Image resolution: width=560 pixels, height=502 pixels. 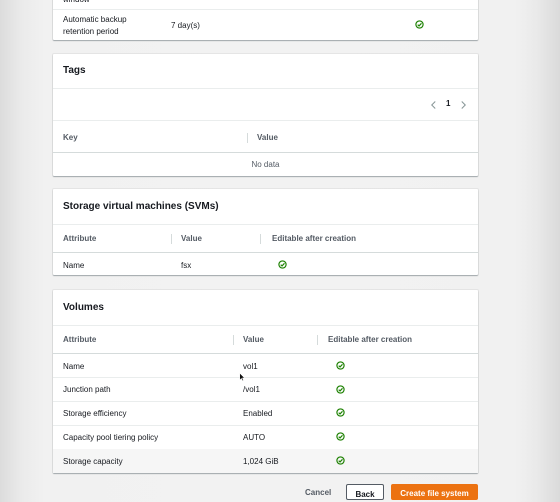 What do you see at coordinates (95, 413) in the screenshot?
I see `attribute-cell: Storage efficiency` at bounding box center [95, 413].